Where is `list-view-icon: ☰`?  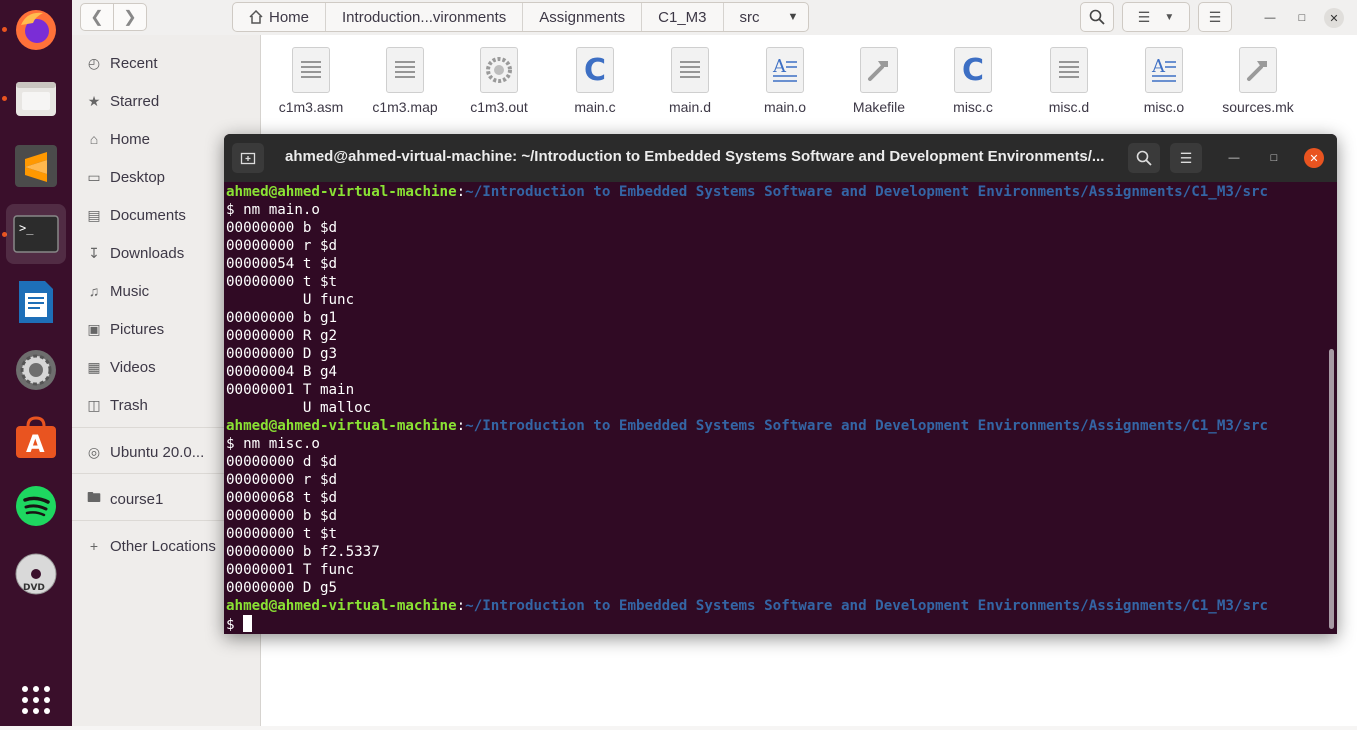 list-view-icon: ☰ is located at coordinates (1144, 16).